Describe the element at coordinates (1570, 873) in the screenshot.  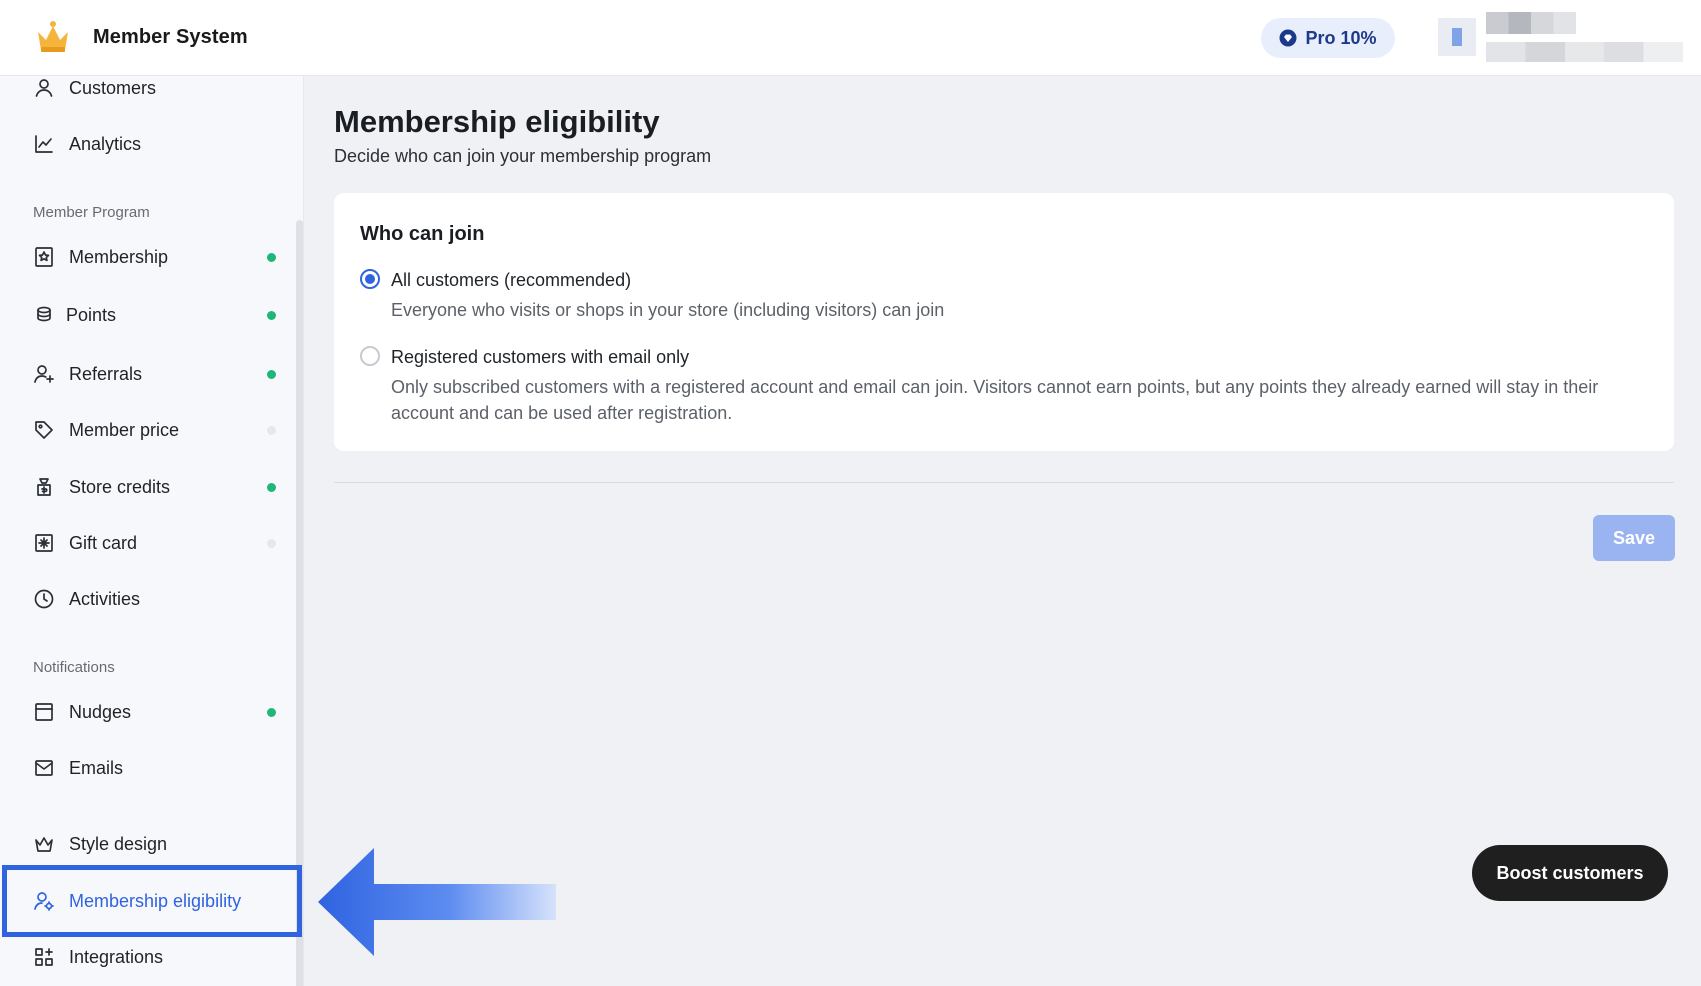
I see `boost-customers-button: Boost customers` at that location.